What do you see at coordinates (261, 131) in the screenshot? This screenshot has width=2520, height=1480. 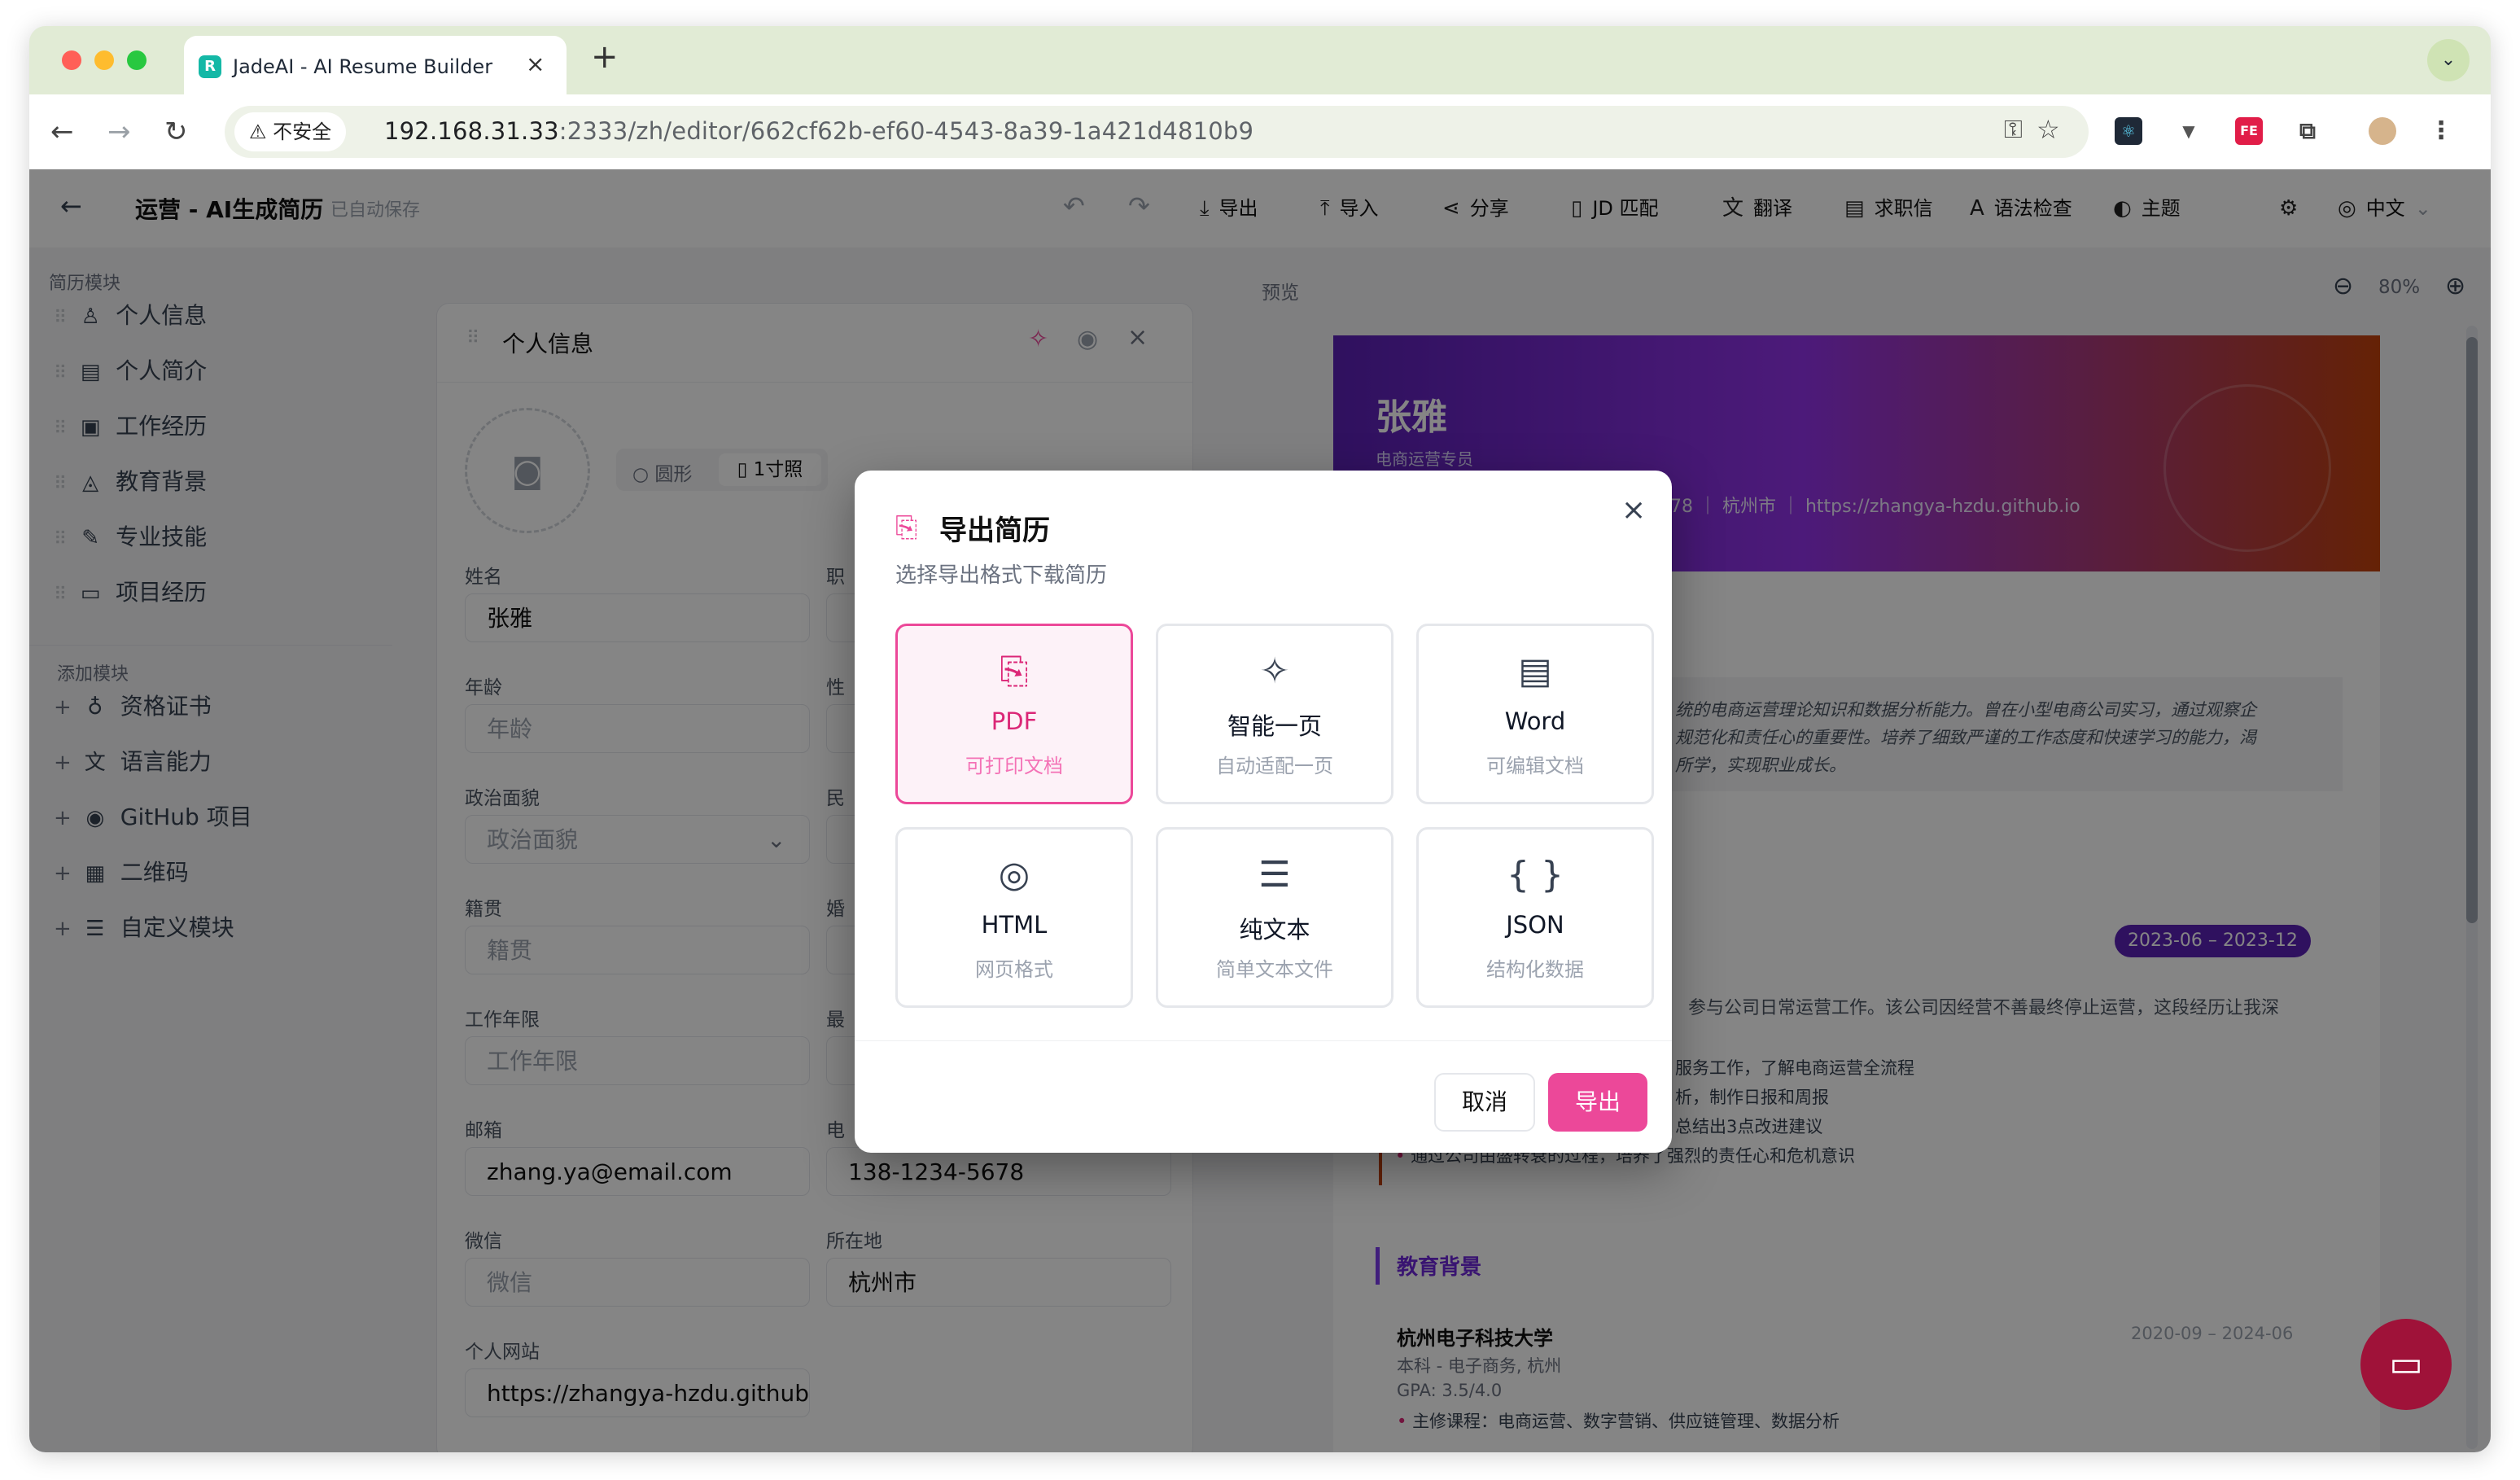 I see `warning-icon: ⚠` at bounding box center [261, 131].